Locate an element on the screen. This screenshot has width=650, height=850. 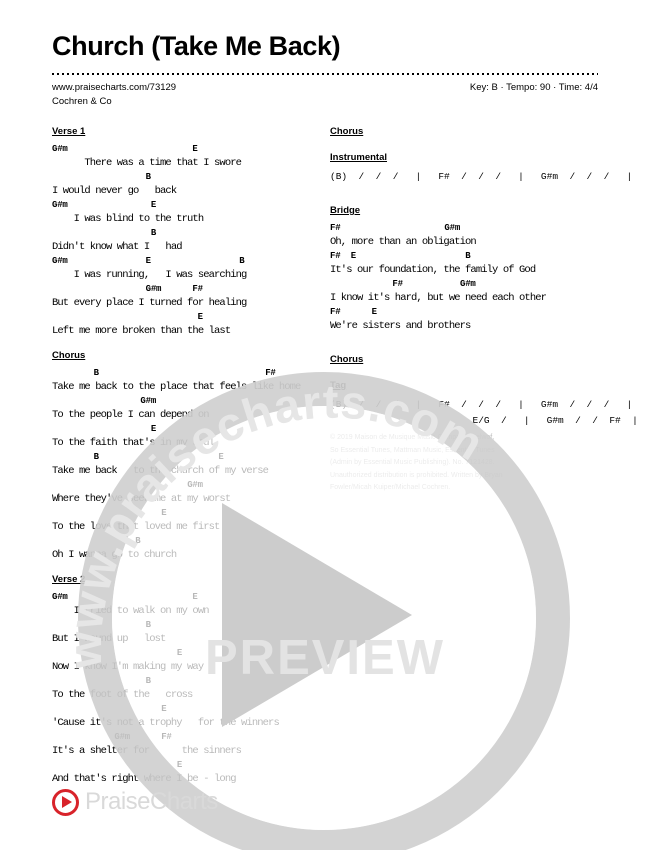
chart-details: Key: B · Tempo: 90 · Time: 4/4 is located at coordinates (533, 87).